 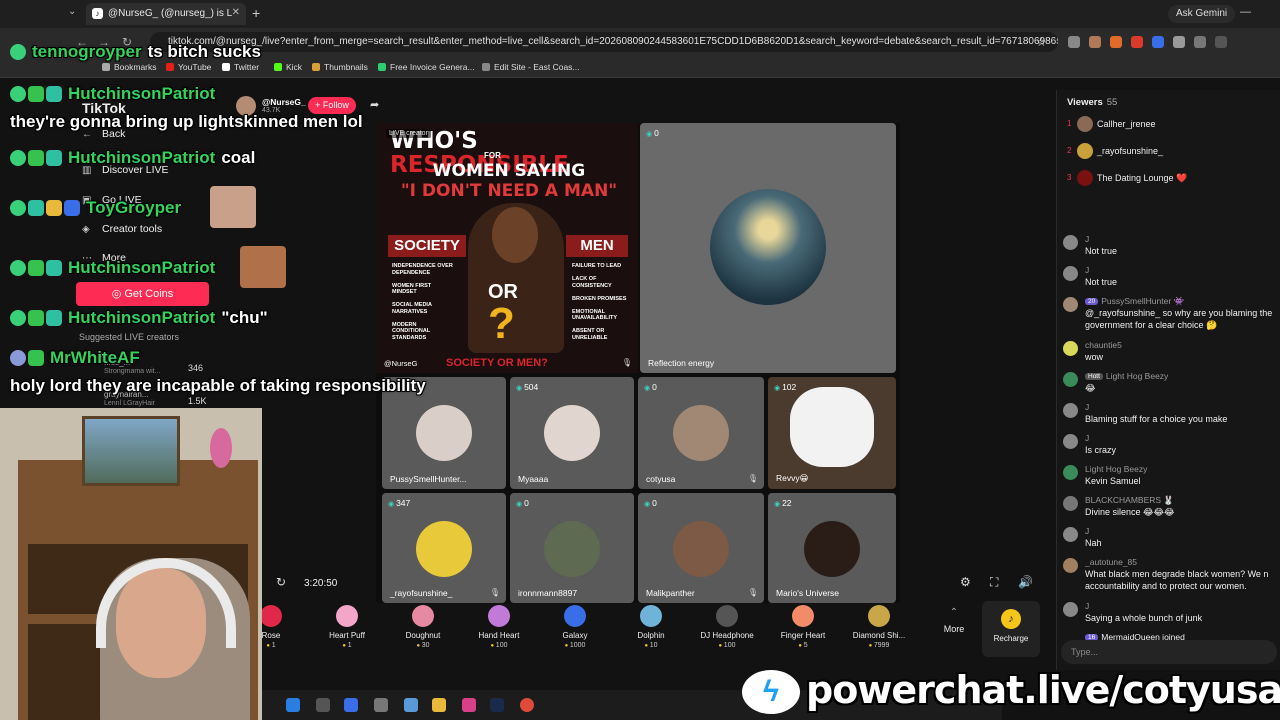 I want to click on gift-item: DJ Headphone100, so click(x=727, y=627).